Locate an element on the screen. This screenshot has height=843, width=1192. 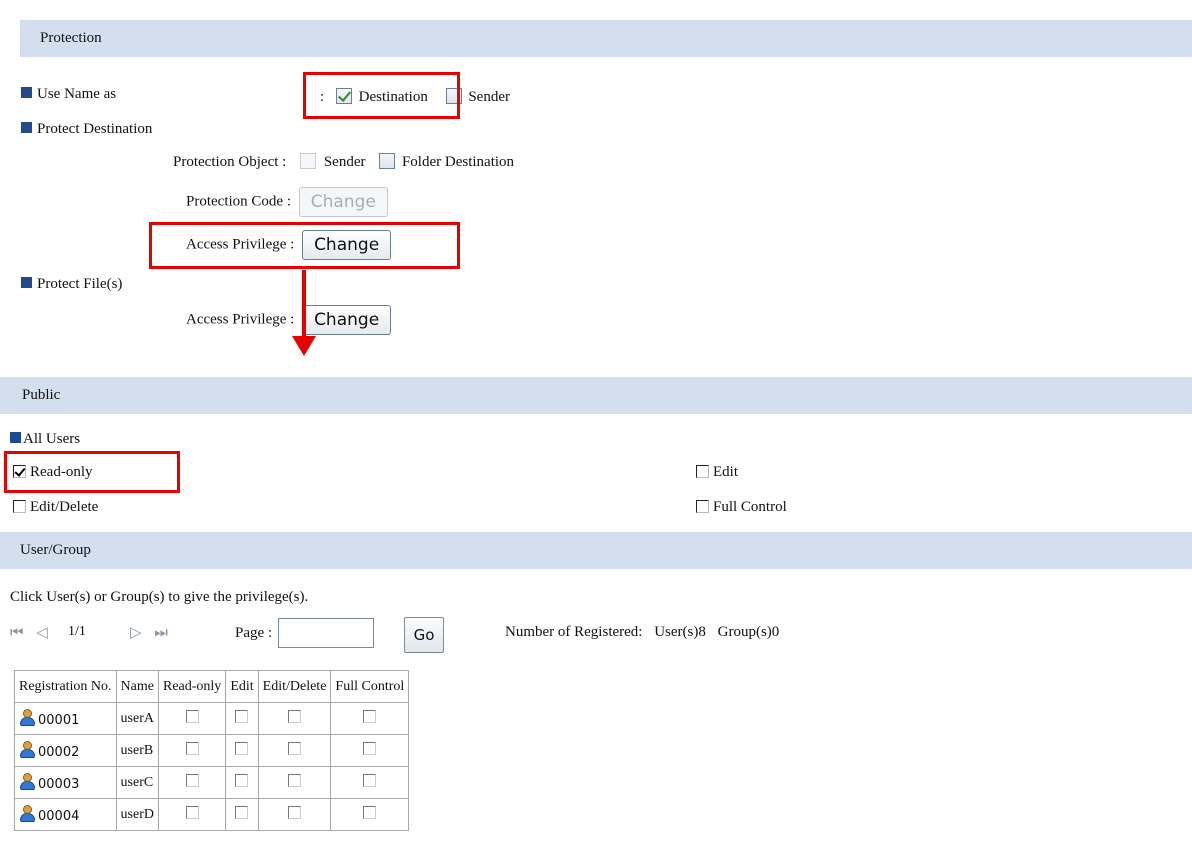
public-header-label: Public is located at coordinates (41, 395).